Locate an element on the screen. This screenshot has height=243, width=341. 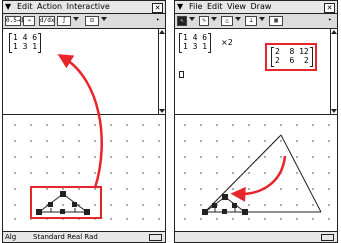
approx-button: ⇒ is located at coordinates (29, 21).